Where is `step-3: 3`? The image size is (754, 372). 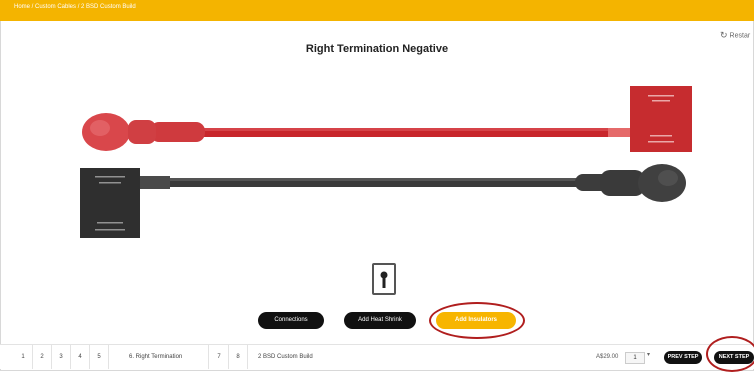 step-3: 3 is located at coordinates (61, 357).